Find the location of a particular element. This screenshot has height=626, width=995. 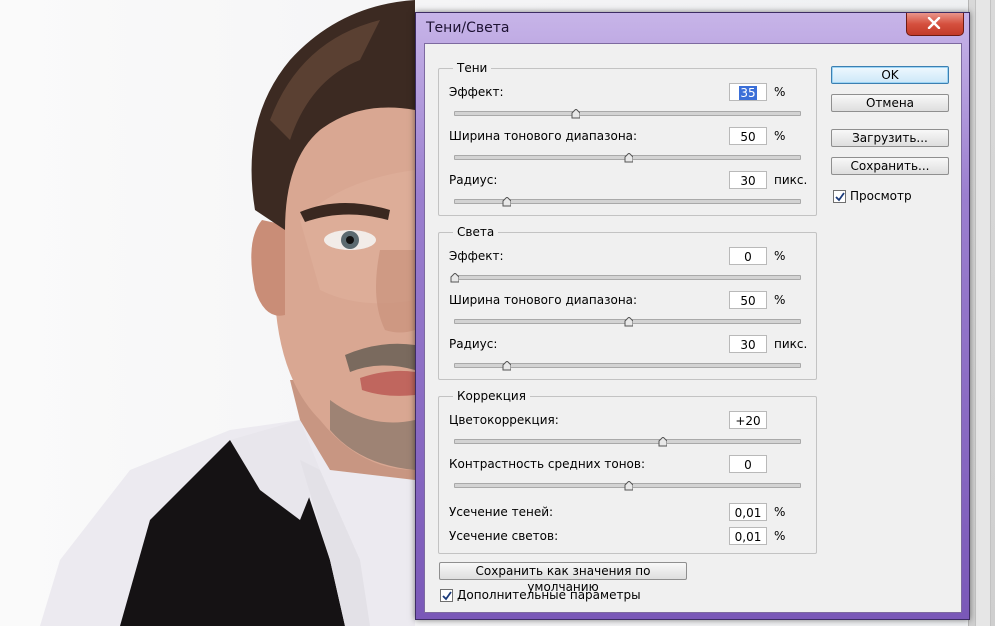

shadows-tonal-width-label: Ширина тонового диапазона: is located at coordinates (543, 136).